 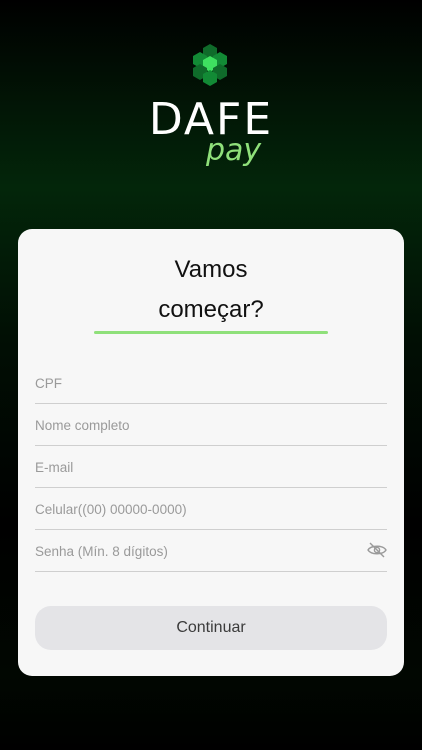 I want to click on name-field-container, so click(x=211, y=424).